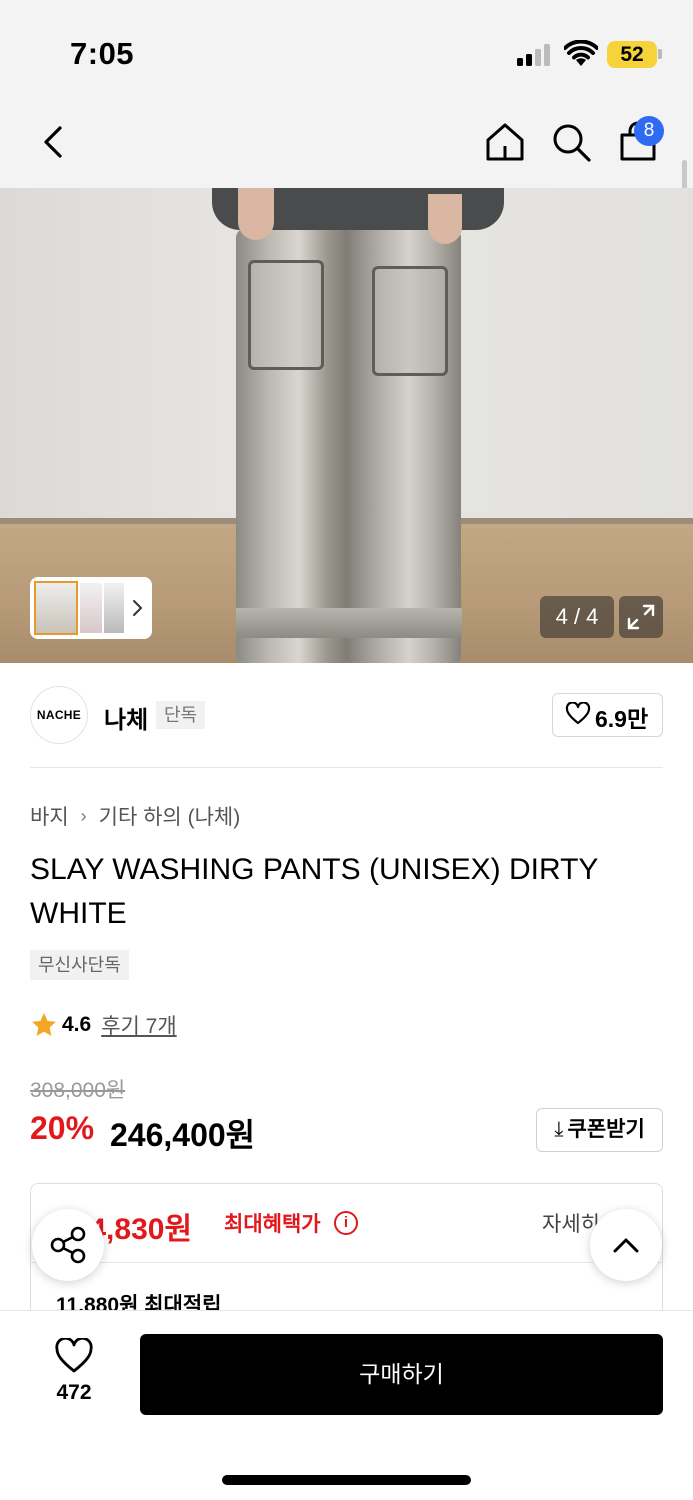 Image resolution: width=693 pixels, height=1500 pixels. Describe the element at coordinates (581, 53) in the screenshot. I see `wifi-icon` at that location.